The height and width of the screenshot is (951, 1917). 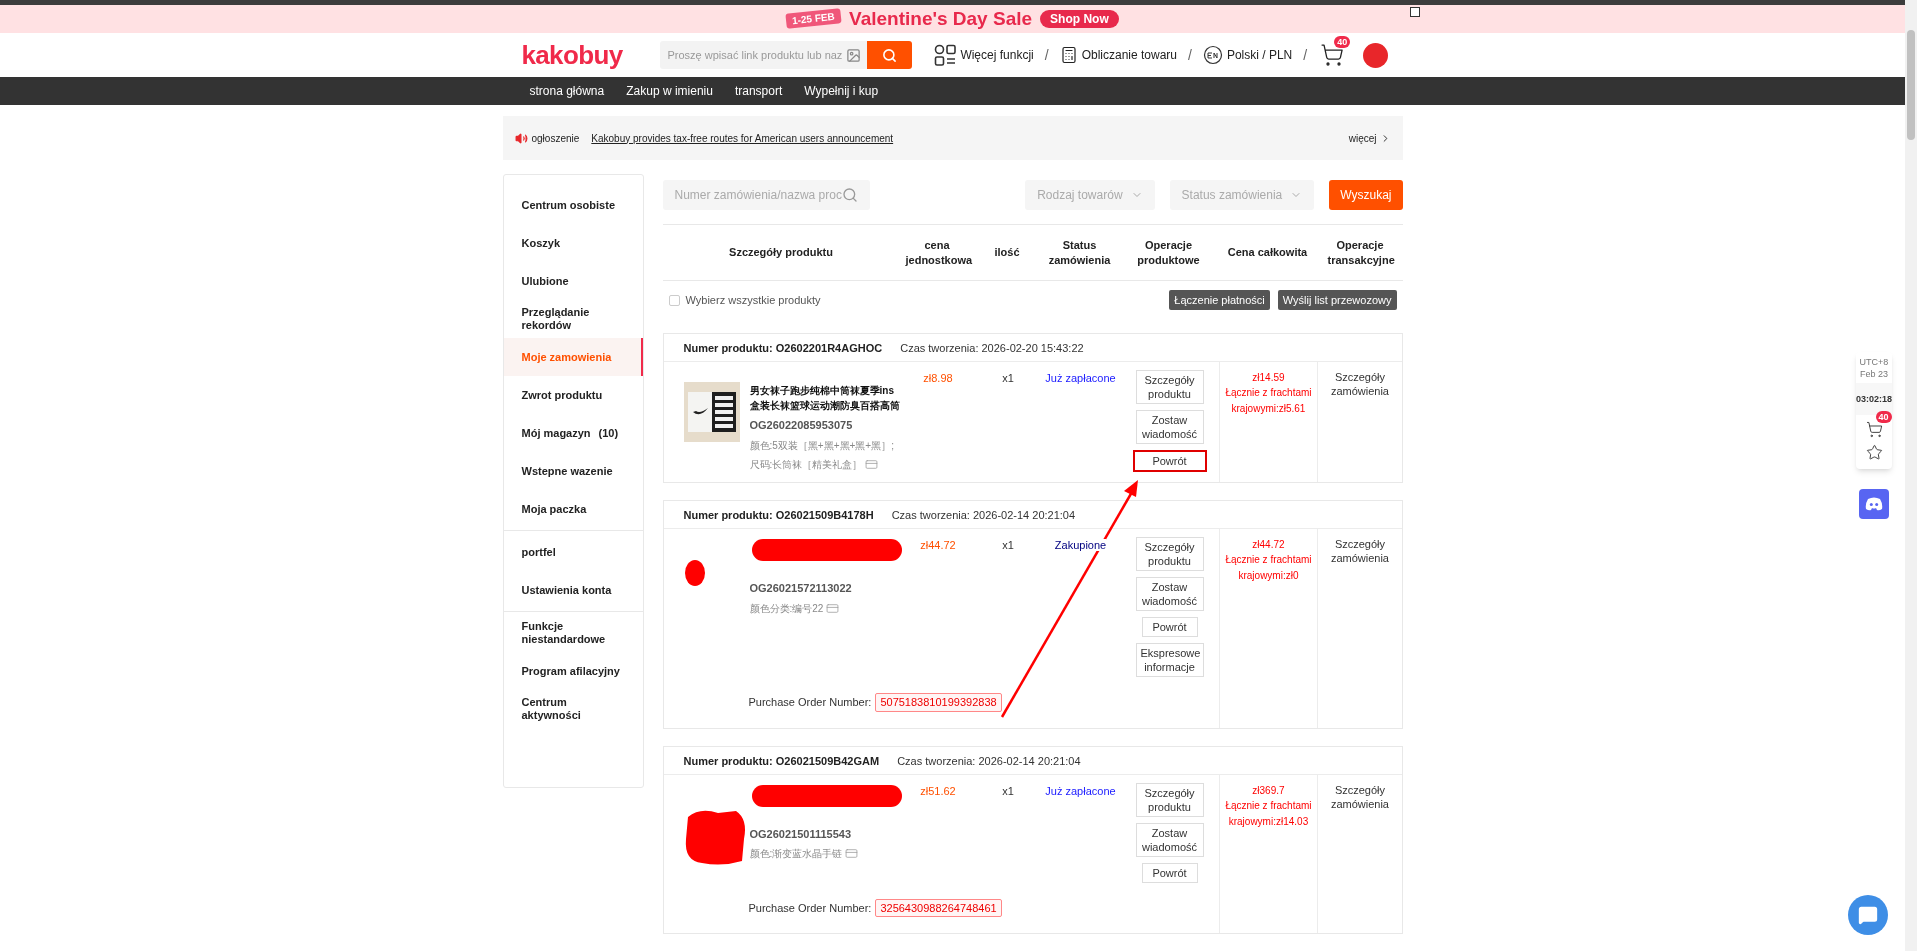 What do you see at coordinates (952, 18) in the screenshot?
I see `promo-banner: 1-25 FEB Valentine's Day Sale Shop Now` at bounding box center [952, 18].